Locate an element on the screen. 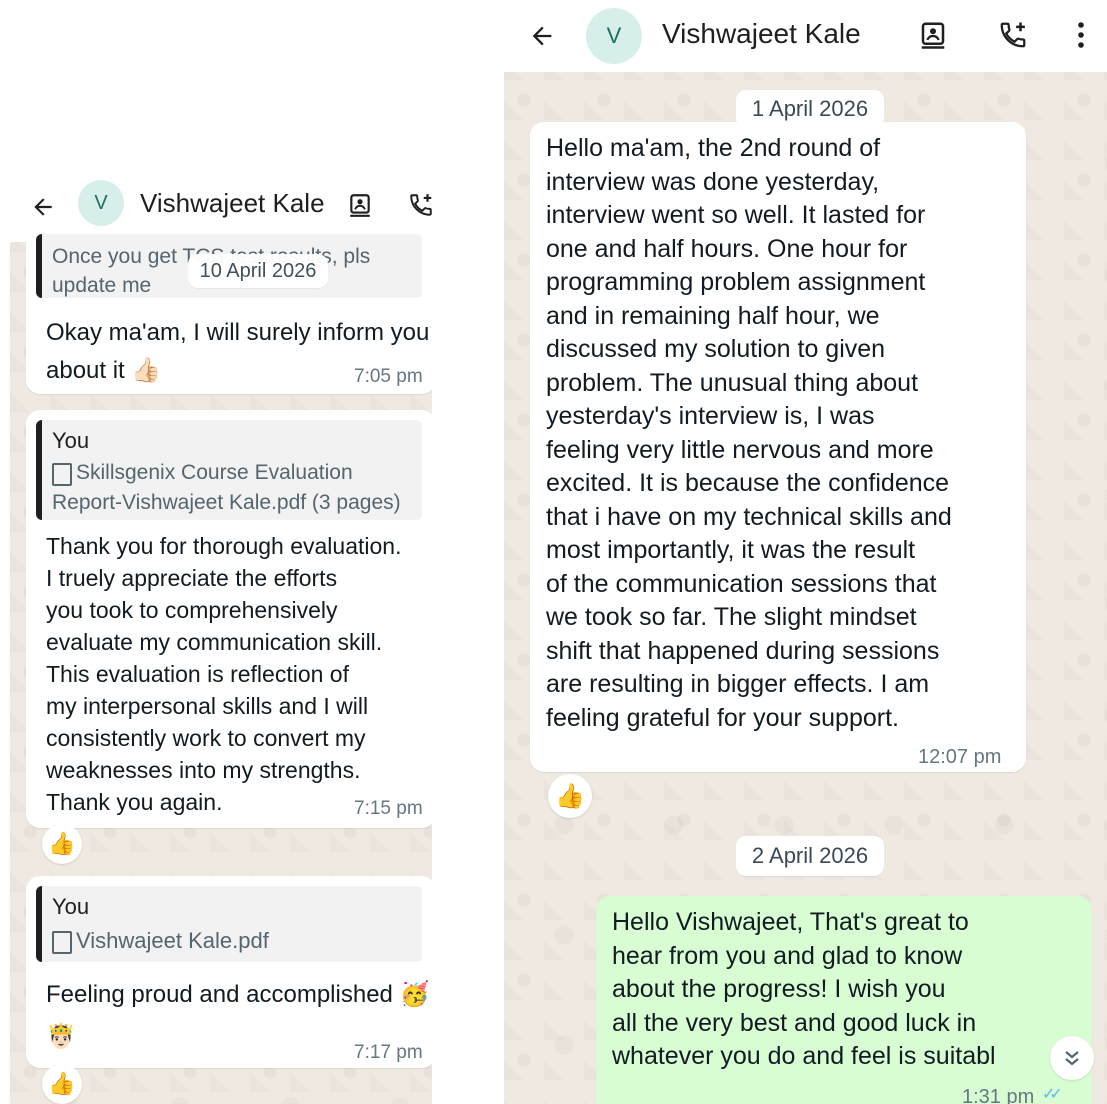 The image size is (1107, 1104). document-icon is located at coordinates (62, 942).